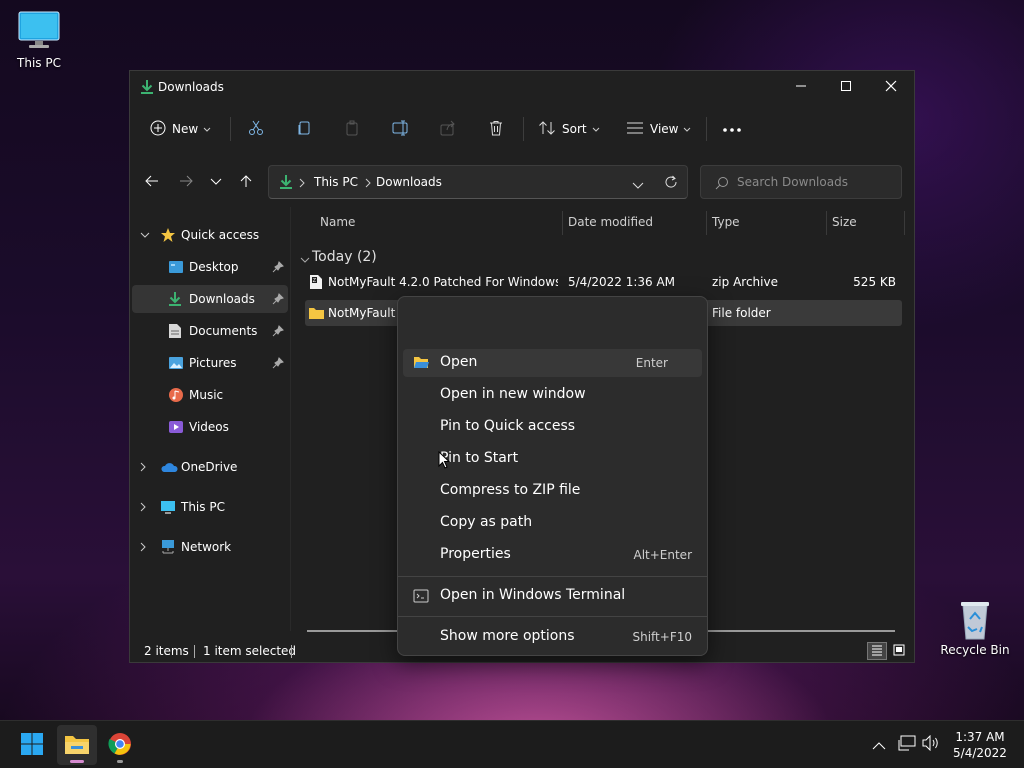 The height and width of the screenshot is (768, 1024). I want to click on paste-button, so click(352, 129).